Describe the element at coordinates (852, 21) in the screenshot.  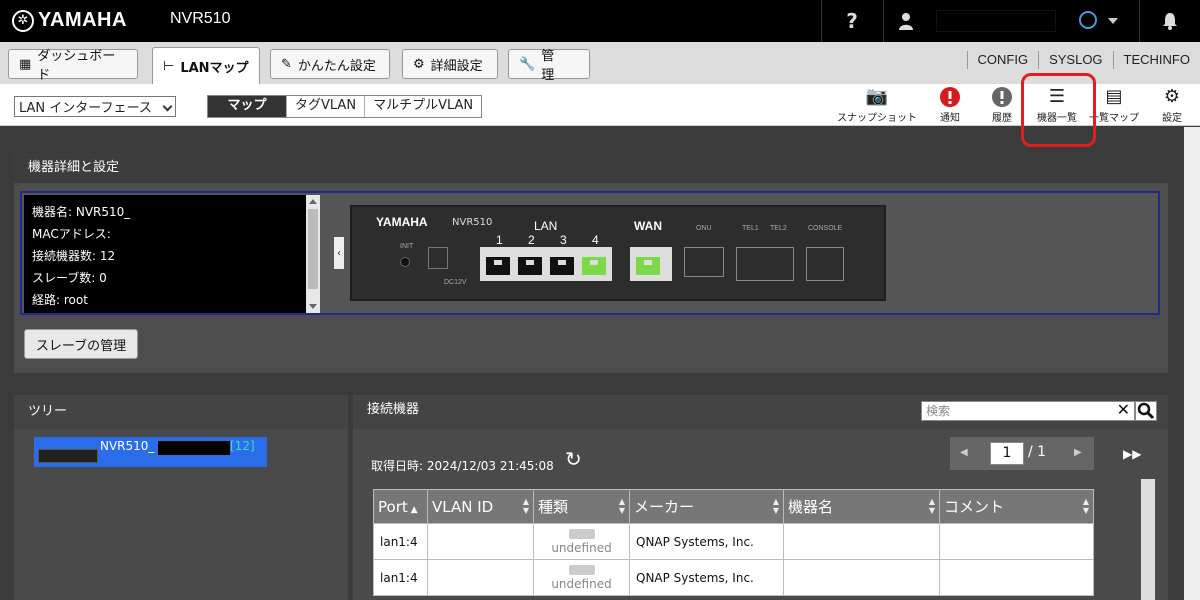
I see `help-button: ?` at that location.